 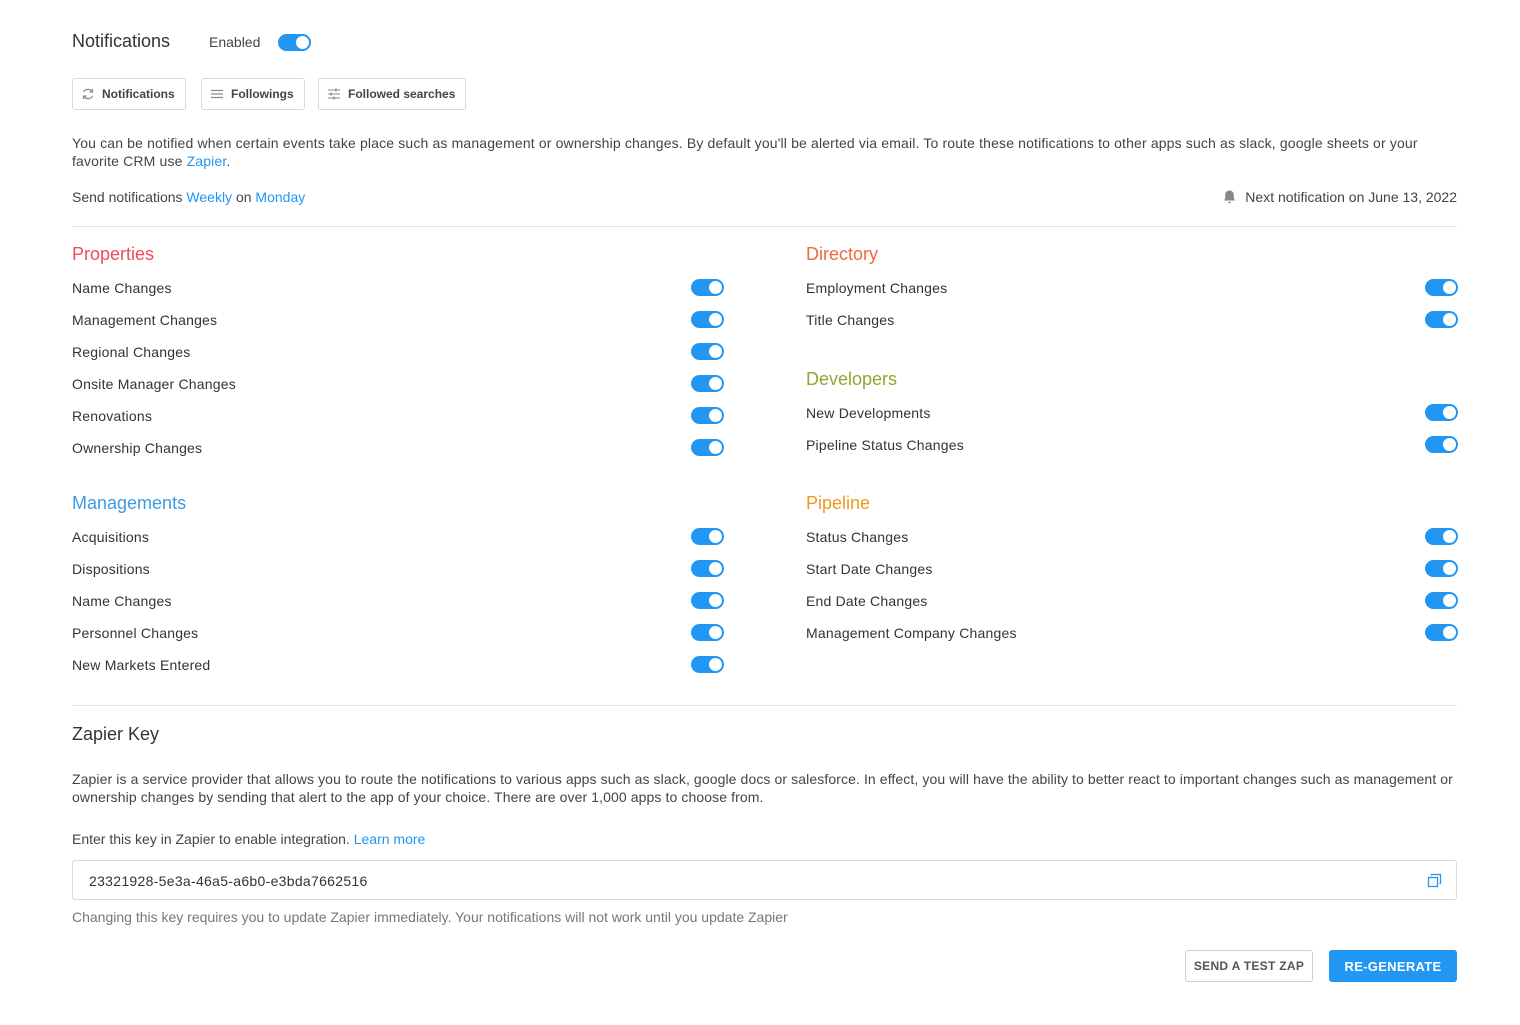 I want to click on list-icon, so click(x=217, y=94).